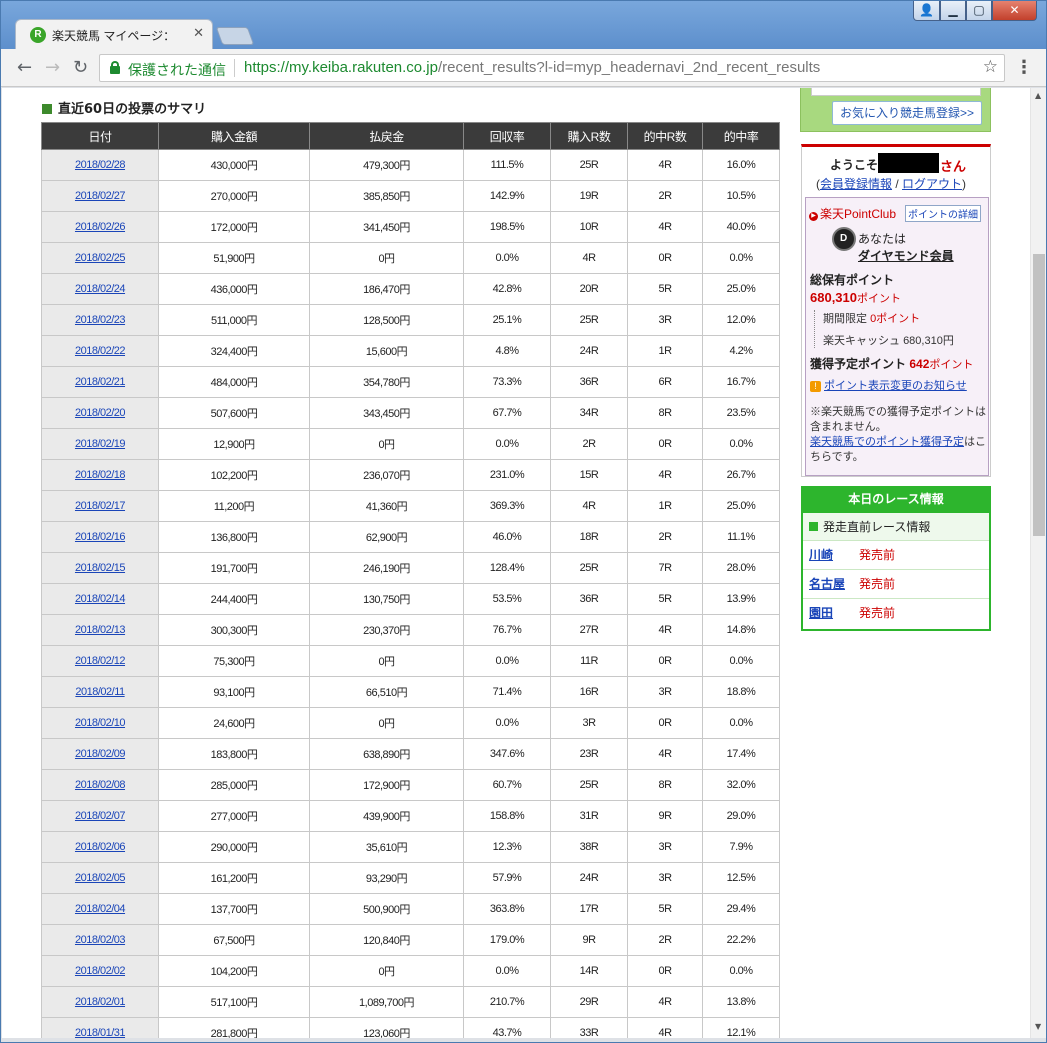 This screenshot has height=1043, width=1047. What do you see at coordinates (234, 971) in the screenshot?
I see `table-cell: 104,200円` at bounding box center [234, 971].